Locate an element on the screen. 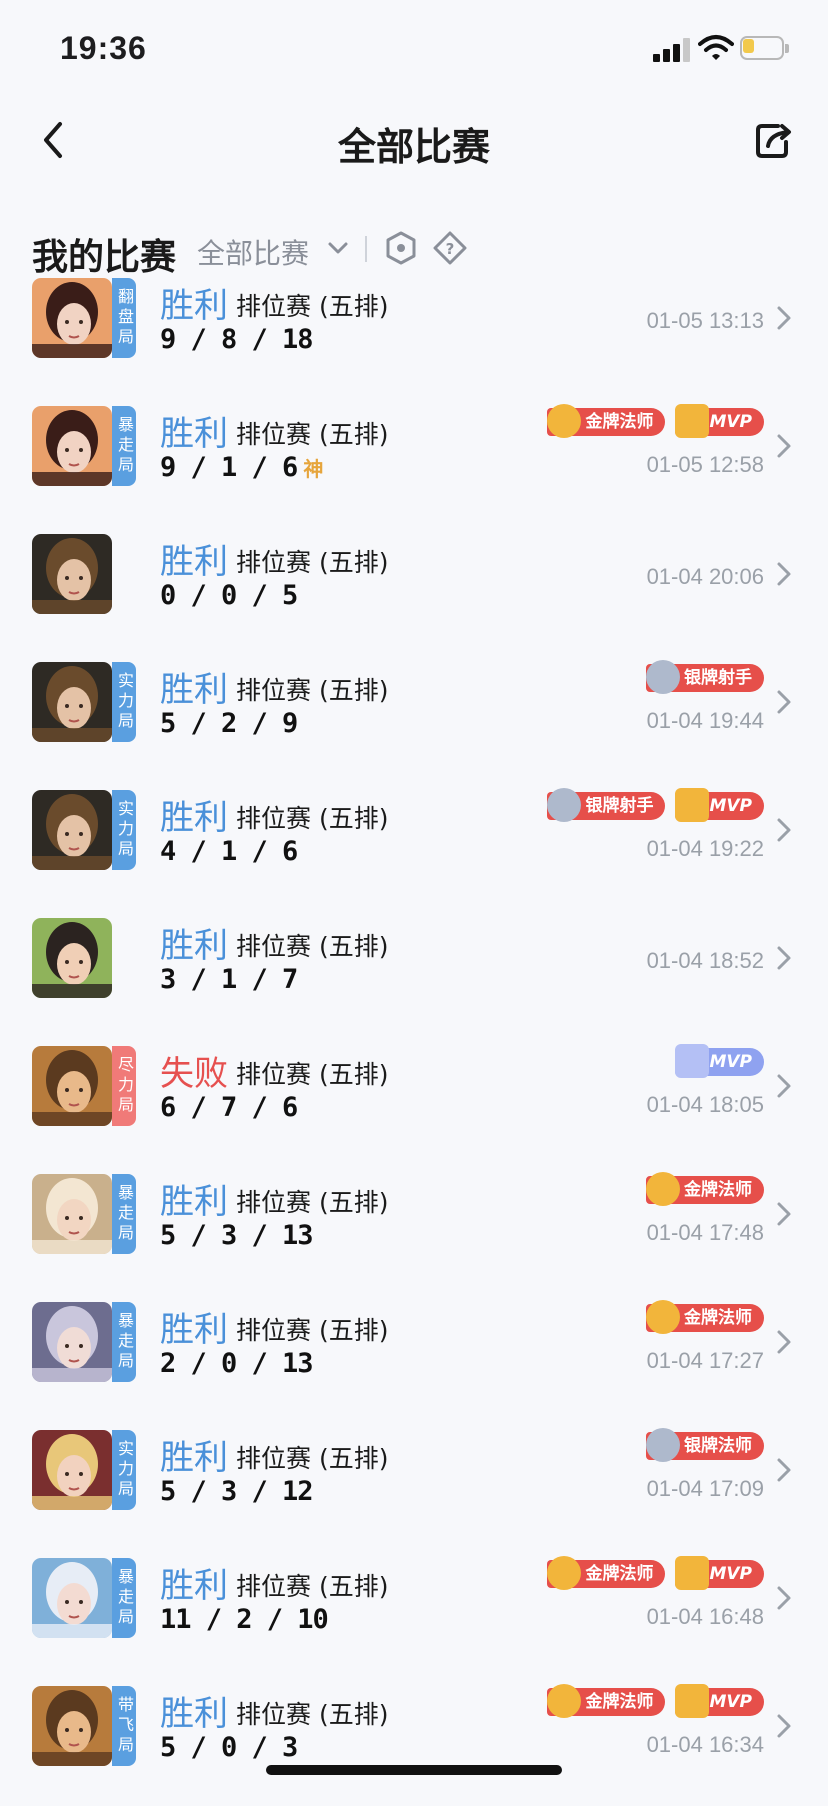  kda-score: 4 / 1 / 6 is located at coordinates (229, 851).